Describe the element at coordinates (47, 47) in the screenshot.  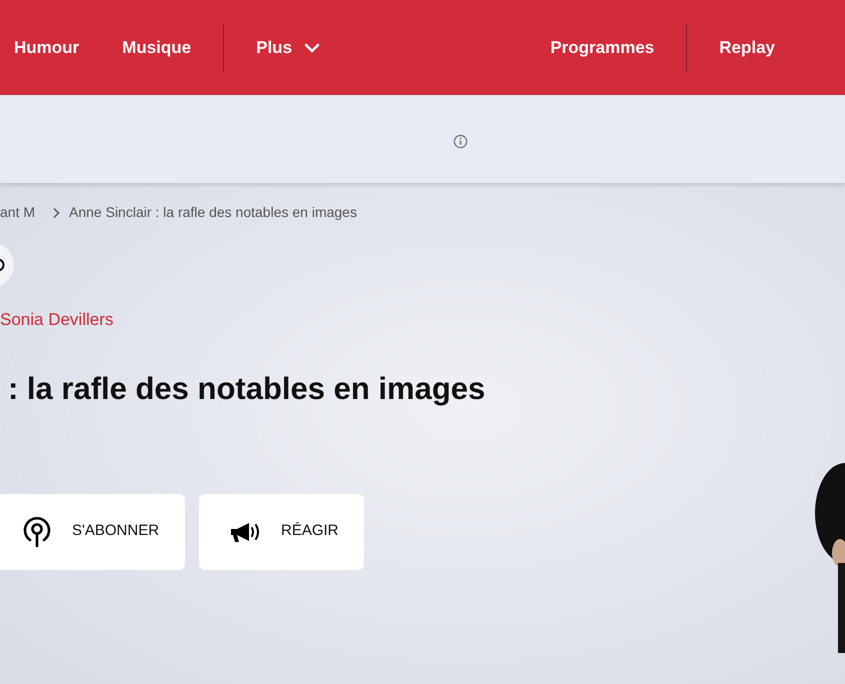
I see `nav-link: Humour` at that location.